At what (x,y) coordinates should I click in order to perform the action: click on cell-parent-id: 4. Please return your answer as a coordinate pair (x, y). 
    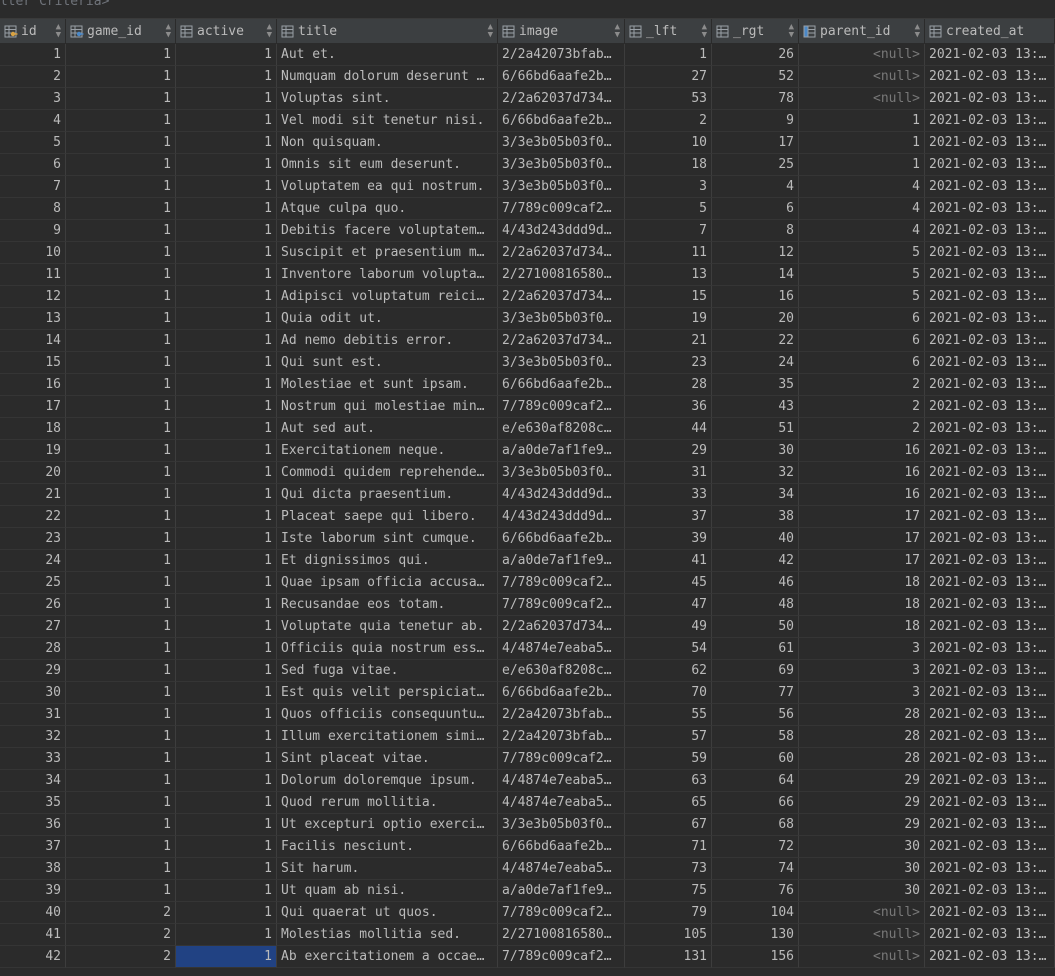
    Looking at the image, I should click on (862, 209).